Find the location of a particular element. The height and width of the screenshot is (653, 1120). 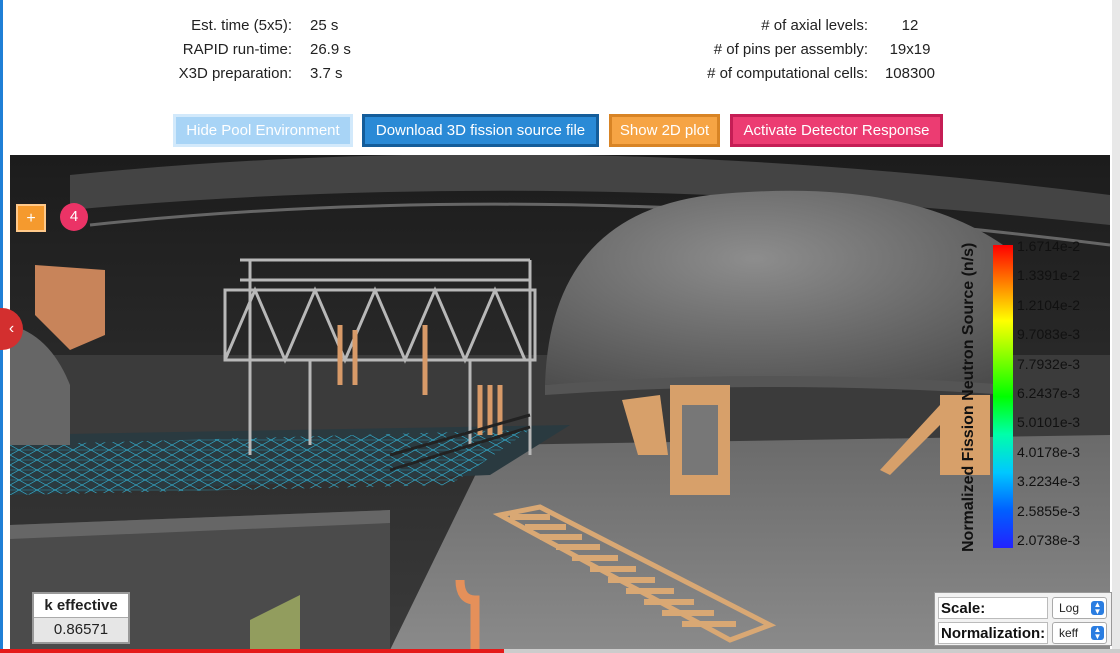

notification-badge: 4 is located at coordinates (74, 217).